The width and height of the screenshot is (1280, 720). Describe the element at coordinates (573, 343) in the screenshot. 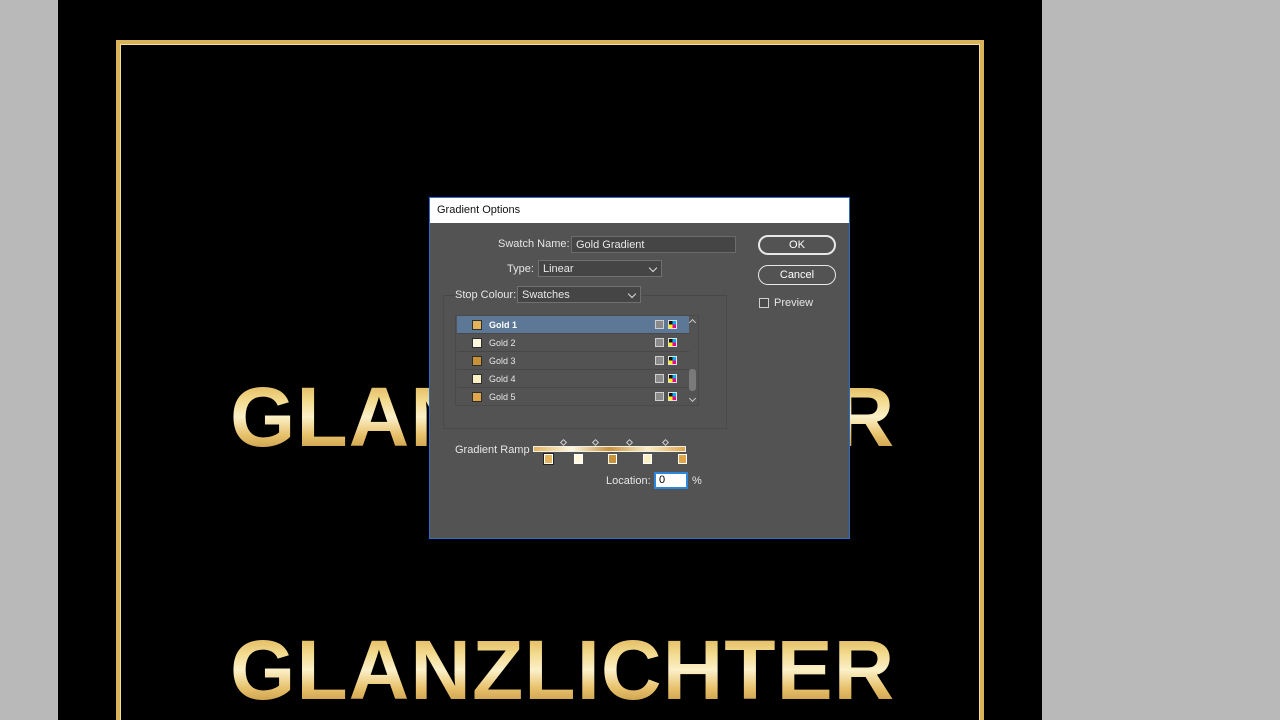

I see `swatch-row-gold-2: Gold 2` at that location.